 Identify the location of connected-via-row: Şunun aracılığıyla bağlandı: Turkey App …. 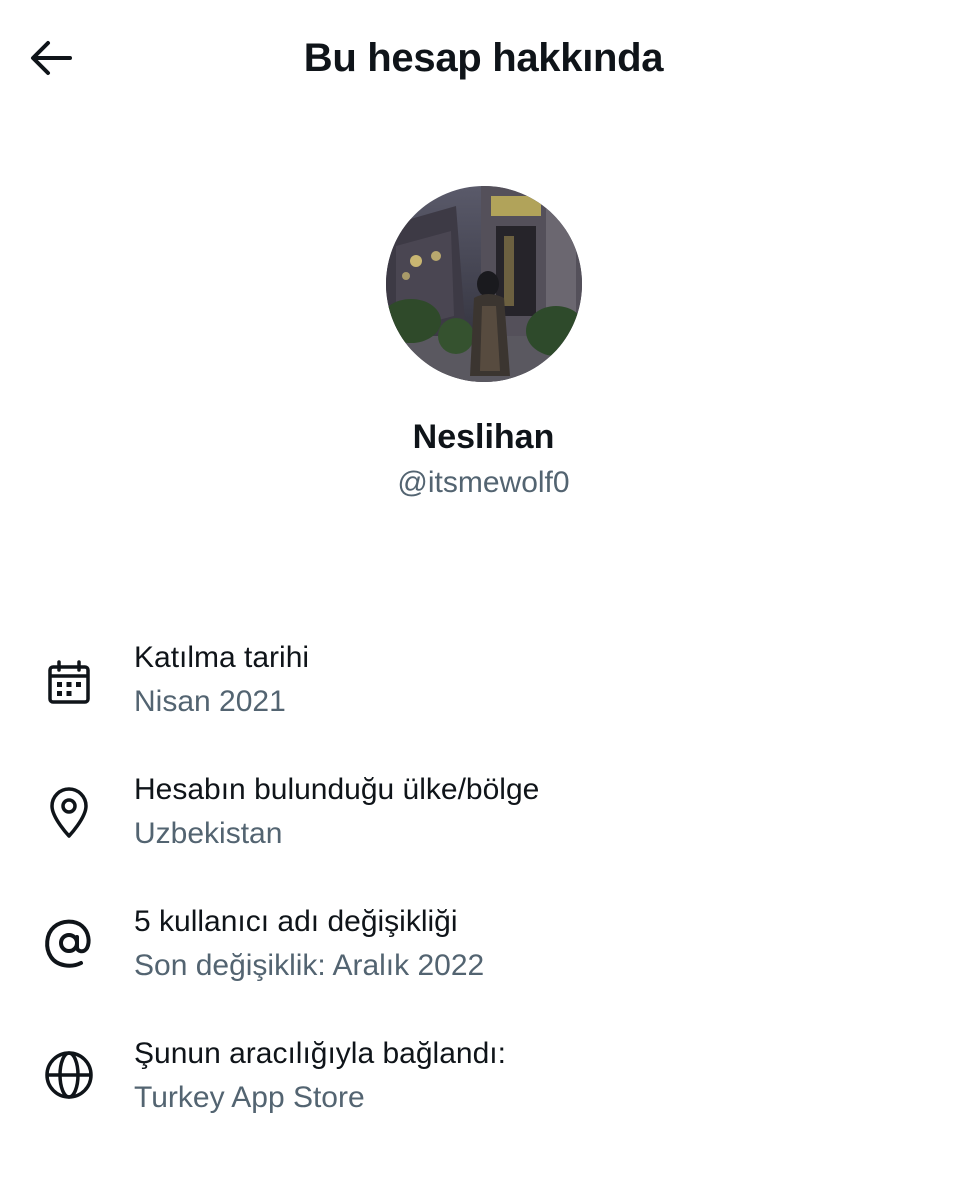
(483, 1084).